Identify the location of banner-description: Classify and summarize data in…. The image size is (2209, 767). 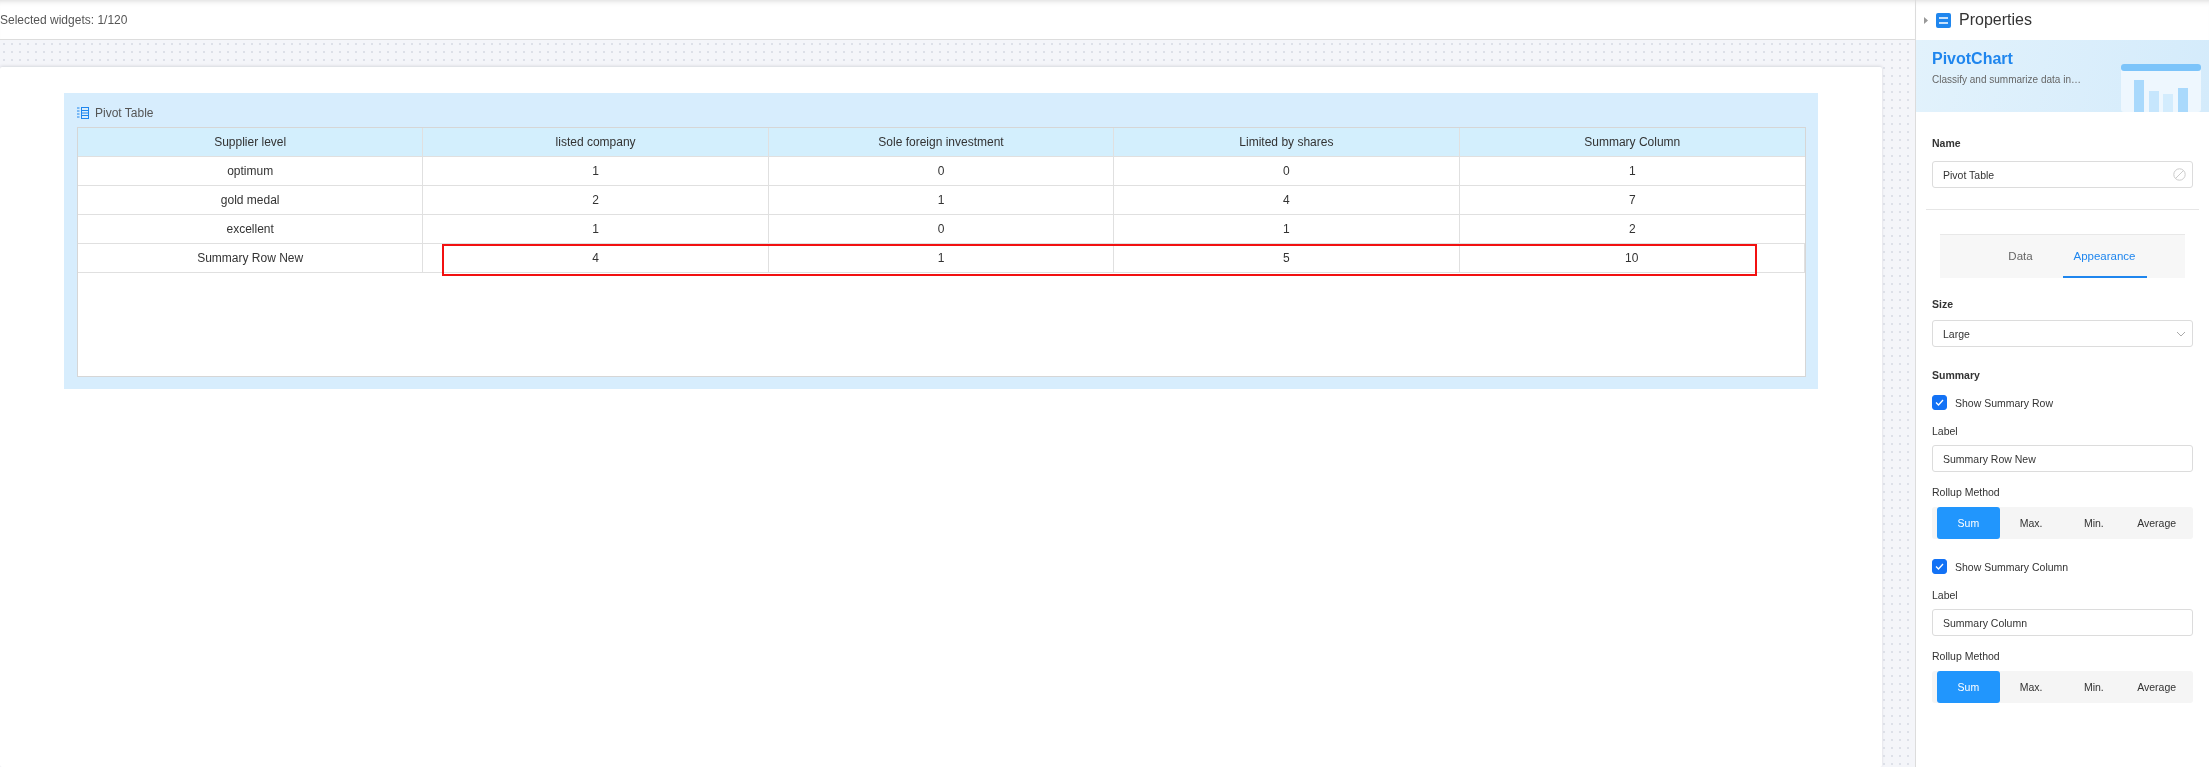
(2007, 79).